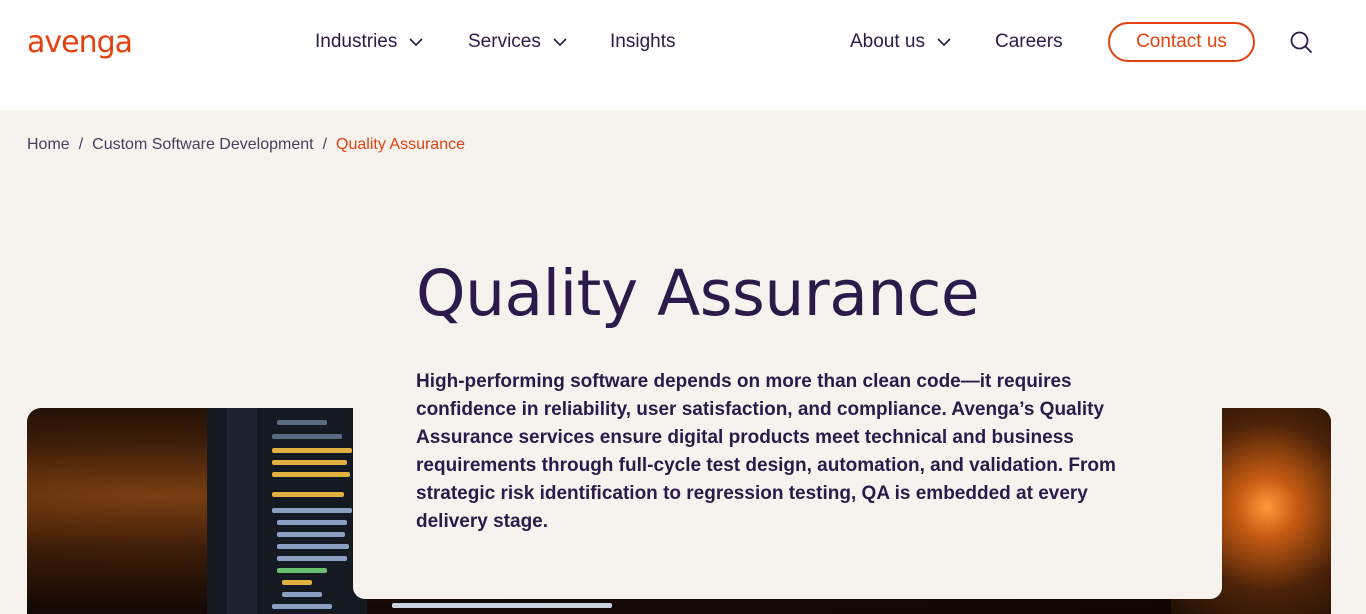  I want to click on nav-about: About us, so click(901, 42).